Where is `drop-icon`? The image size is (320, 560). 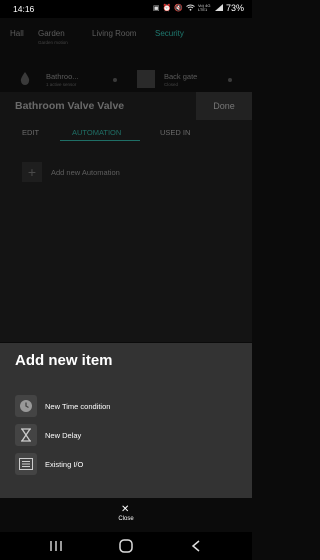 drop-icon is located at coordinates (25, 78).